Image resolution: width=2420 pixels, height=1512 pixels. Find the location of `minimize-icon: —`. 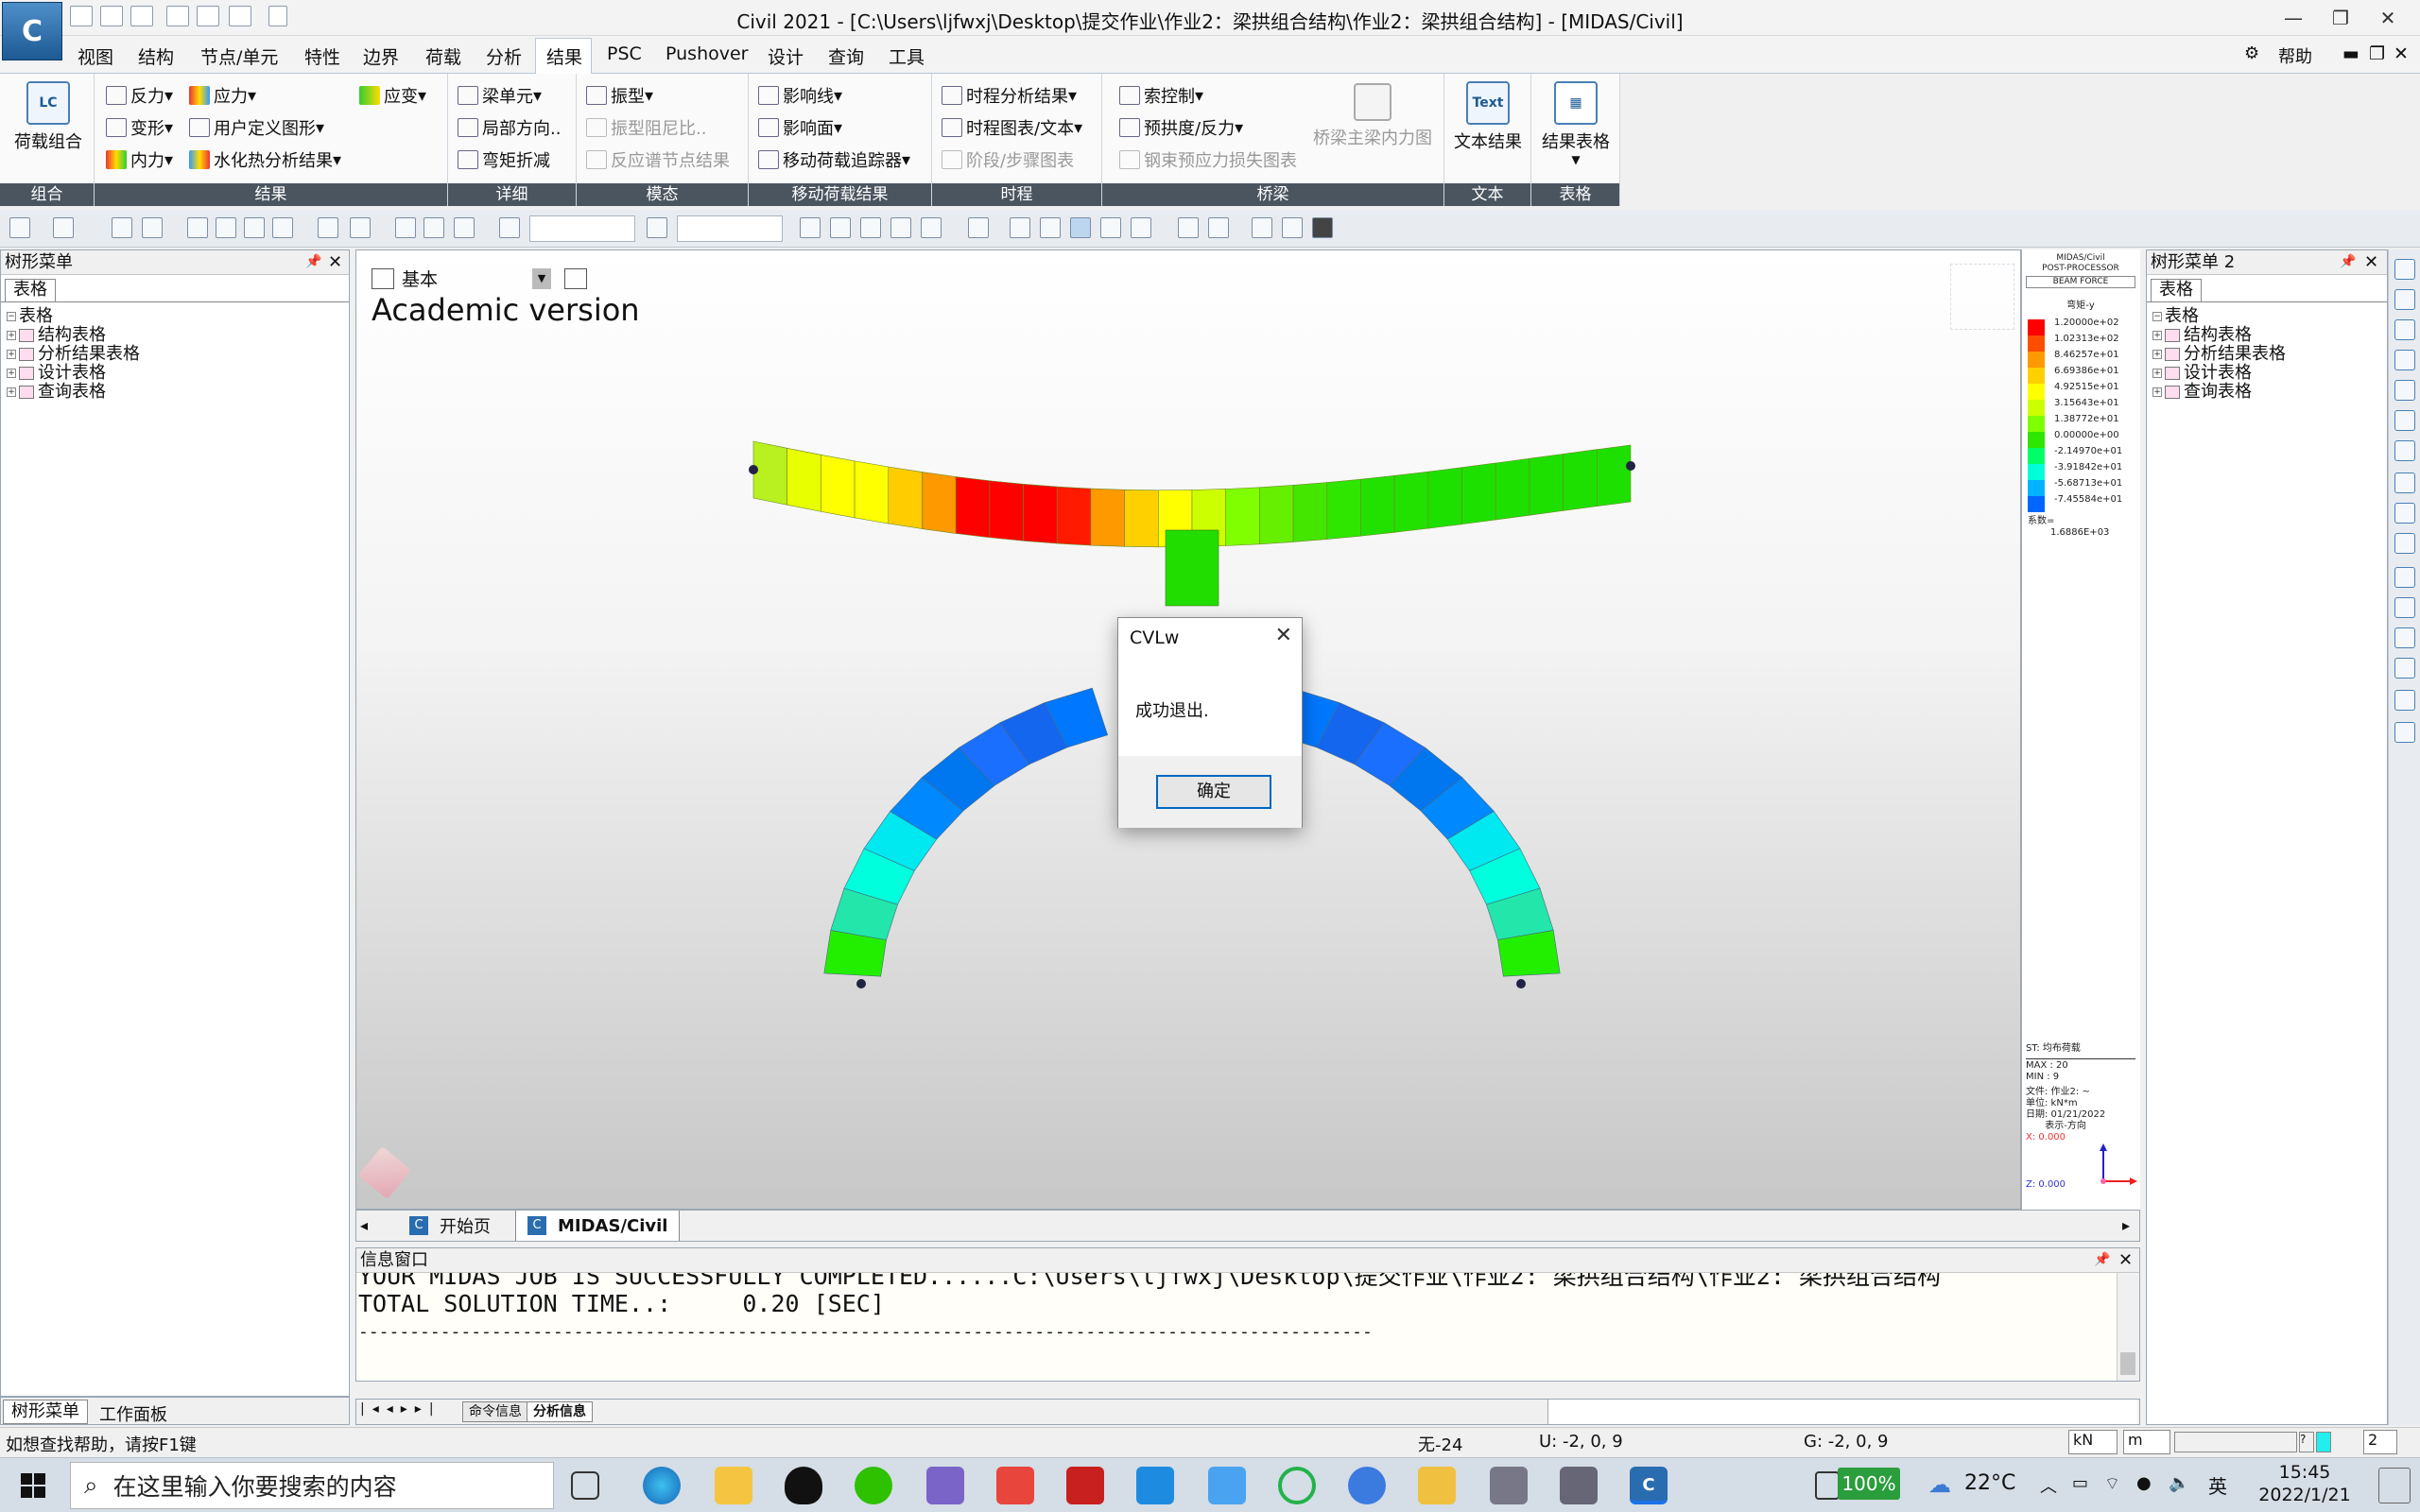

minimize-icon: — is located at coordinates (2293, 18).